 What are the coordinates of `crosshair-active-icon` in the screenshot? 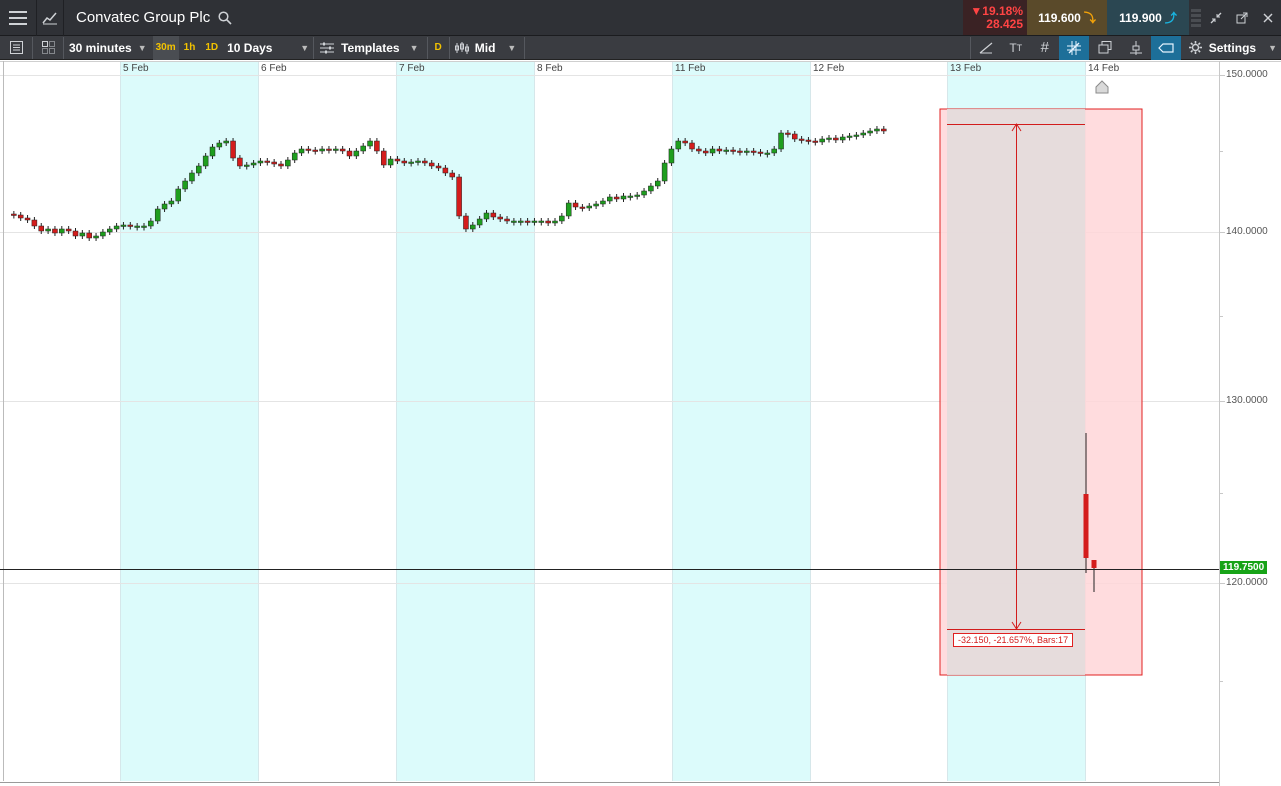 It's located at (1073, 47).